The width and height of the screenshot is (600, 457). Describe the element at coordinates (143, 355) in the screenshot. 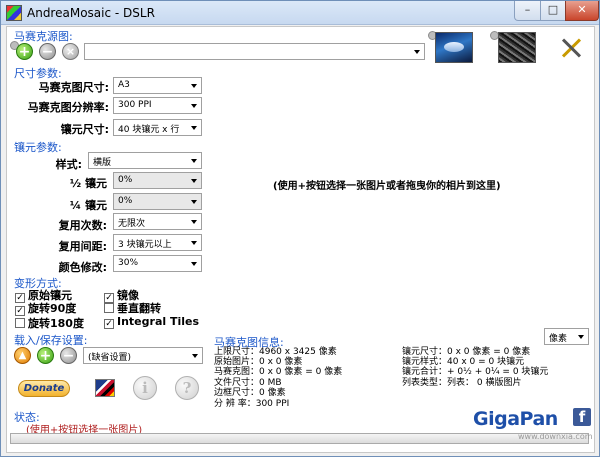

I see `preset-dropdown: (缺省设置)` at that location.